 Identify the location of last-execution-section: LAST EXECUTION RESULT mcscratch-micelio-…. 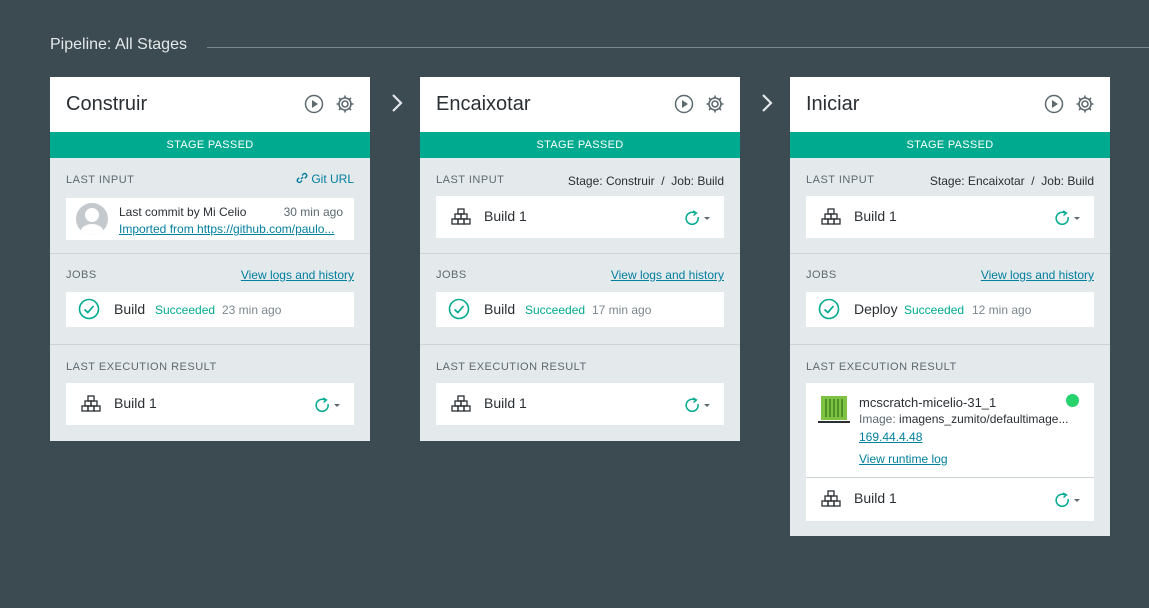
(950, 440).